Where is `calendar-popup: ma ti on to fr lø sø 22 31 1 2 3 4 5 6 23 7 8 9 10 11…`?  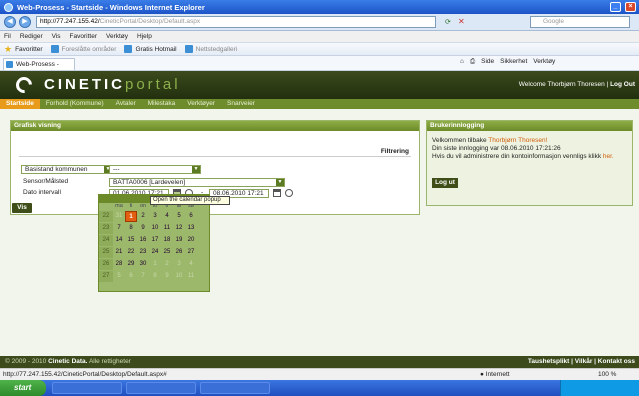
calendar-popup: ma ti on to fr lø sø 22 31 1 2 3 4 5 6 23 7 8 9 10 11… is located at coordinates (154, 243).